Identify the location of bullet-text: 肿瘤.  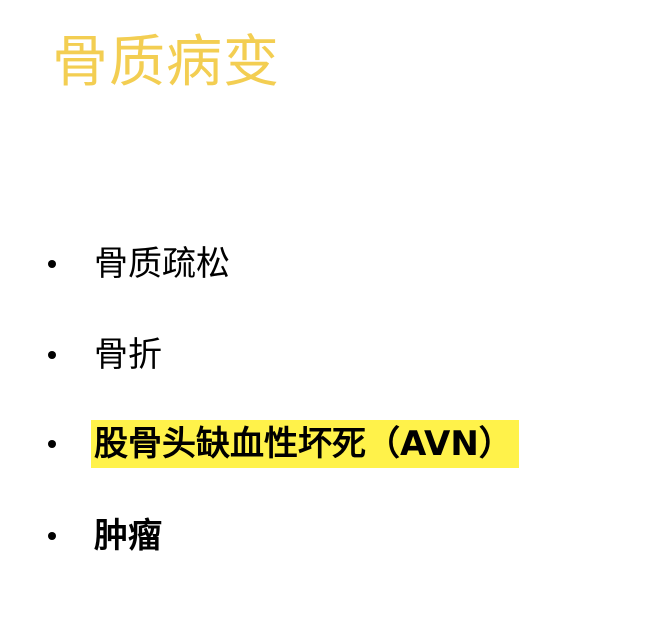
(128, 536).